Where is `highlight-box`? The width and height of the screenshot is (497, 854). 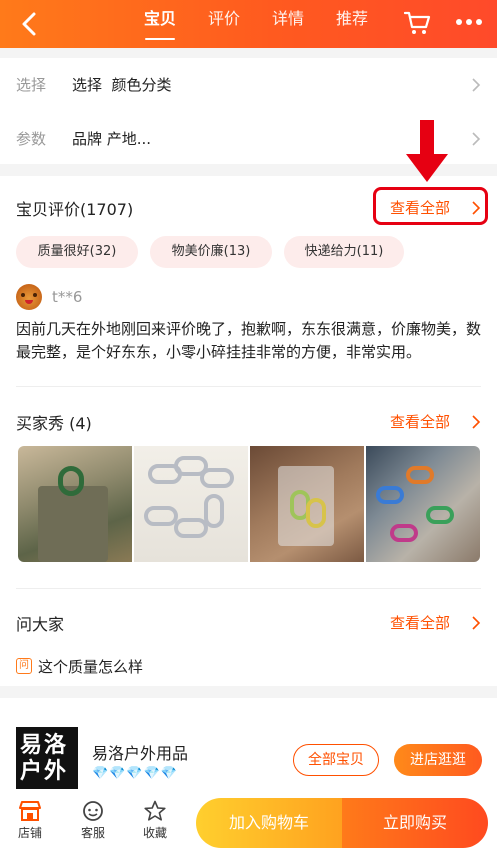 highlight-box is located at coordinates (430, 206).